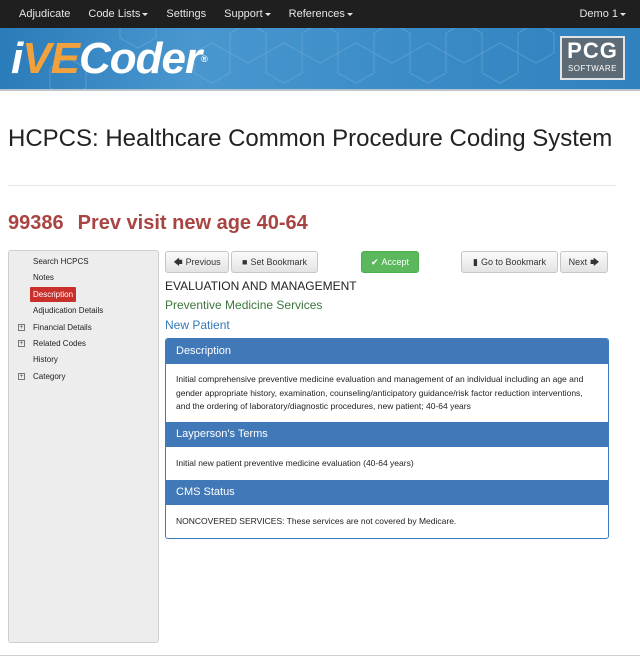  What do you see at coordinates (316, 14) in the screenshot?
I see `nav-references-label: References` at bounding box center [316, 14].